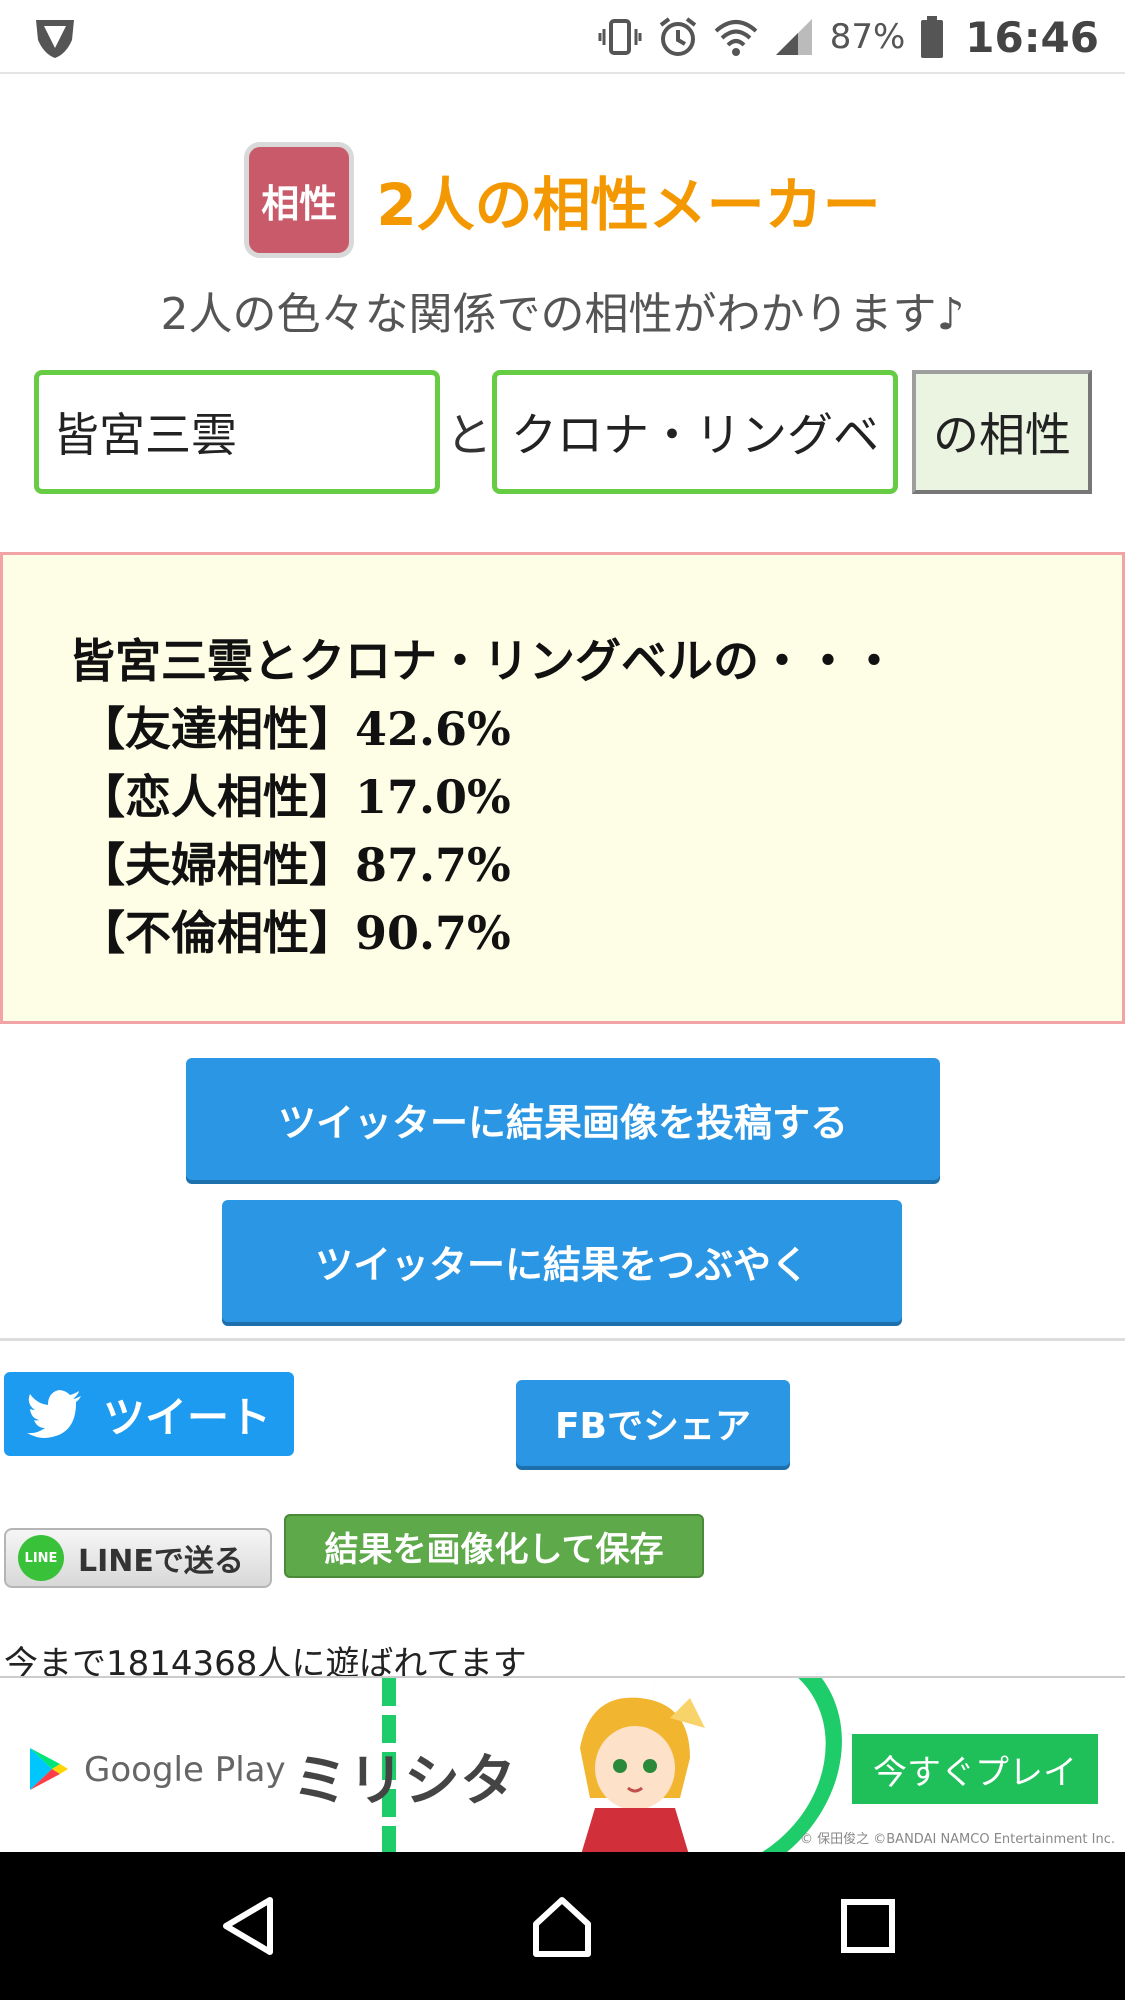 This screenshot has height=2000, width=1125. I want to click on result-item-friend: 【友達相性】42.6%, so click(295, 726).